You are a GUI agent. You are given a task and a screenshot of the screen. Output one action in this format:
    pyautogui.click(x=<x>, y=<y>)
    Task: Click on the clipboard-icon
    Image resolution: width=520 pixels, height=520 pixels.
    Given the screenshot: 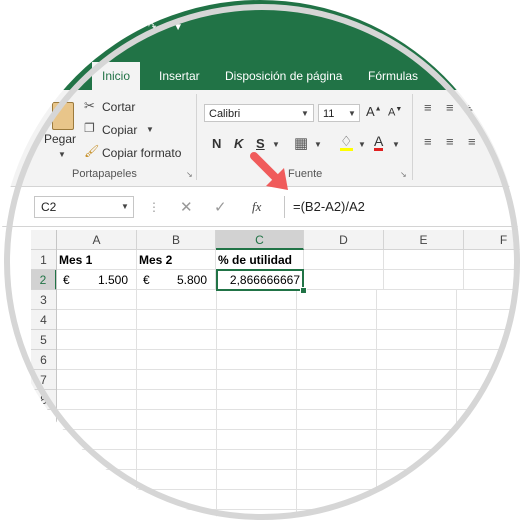 What is the action you would take?
    pyautogui.click(x=63, y=116)
    